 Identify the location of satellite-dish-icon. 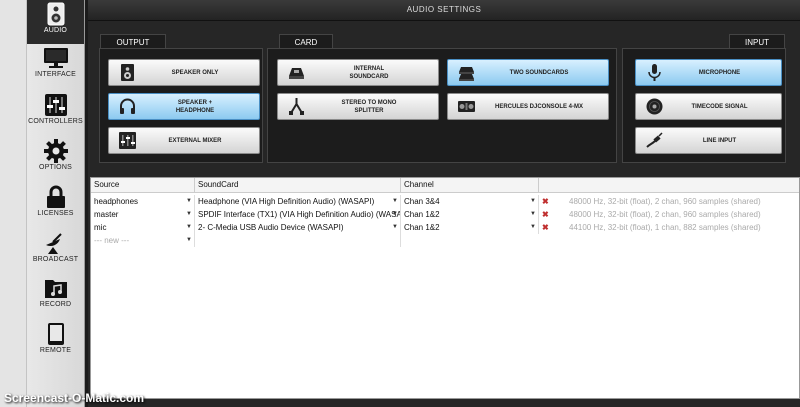
(53, 243).